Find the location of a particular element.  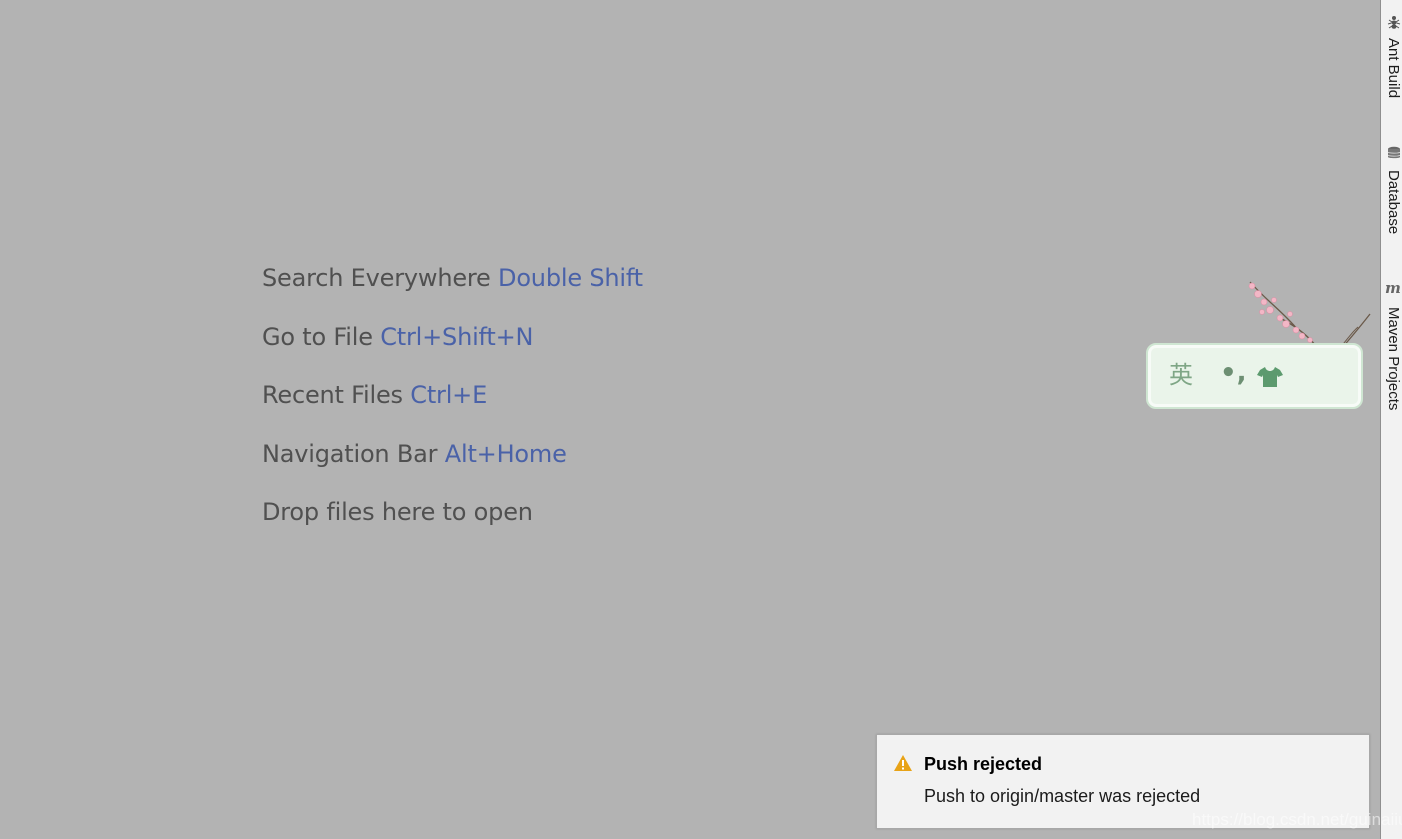

svg-text: m is located at coordinates (1393, 288).